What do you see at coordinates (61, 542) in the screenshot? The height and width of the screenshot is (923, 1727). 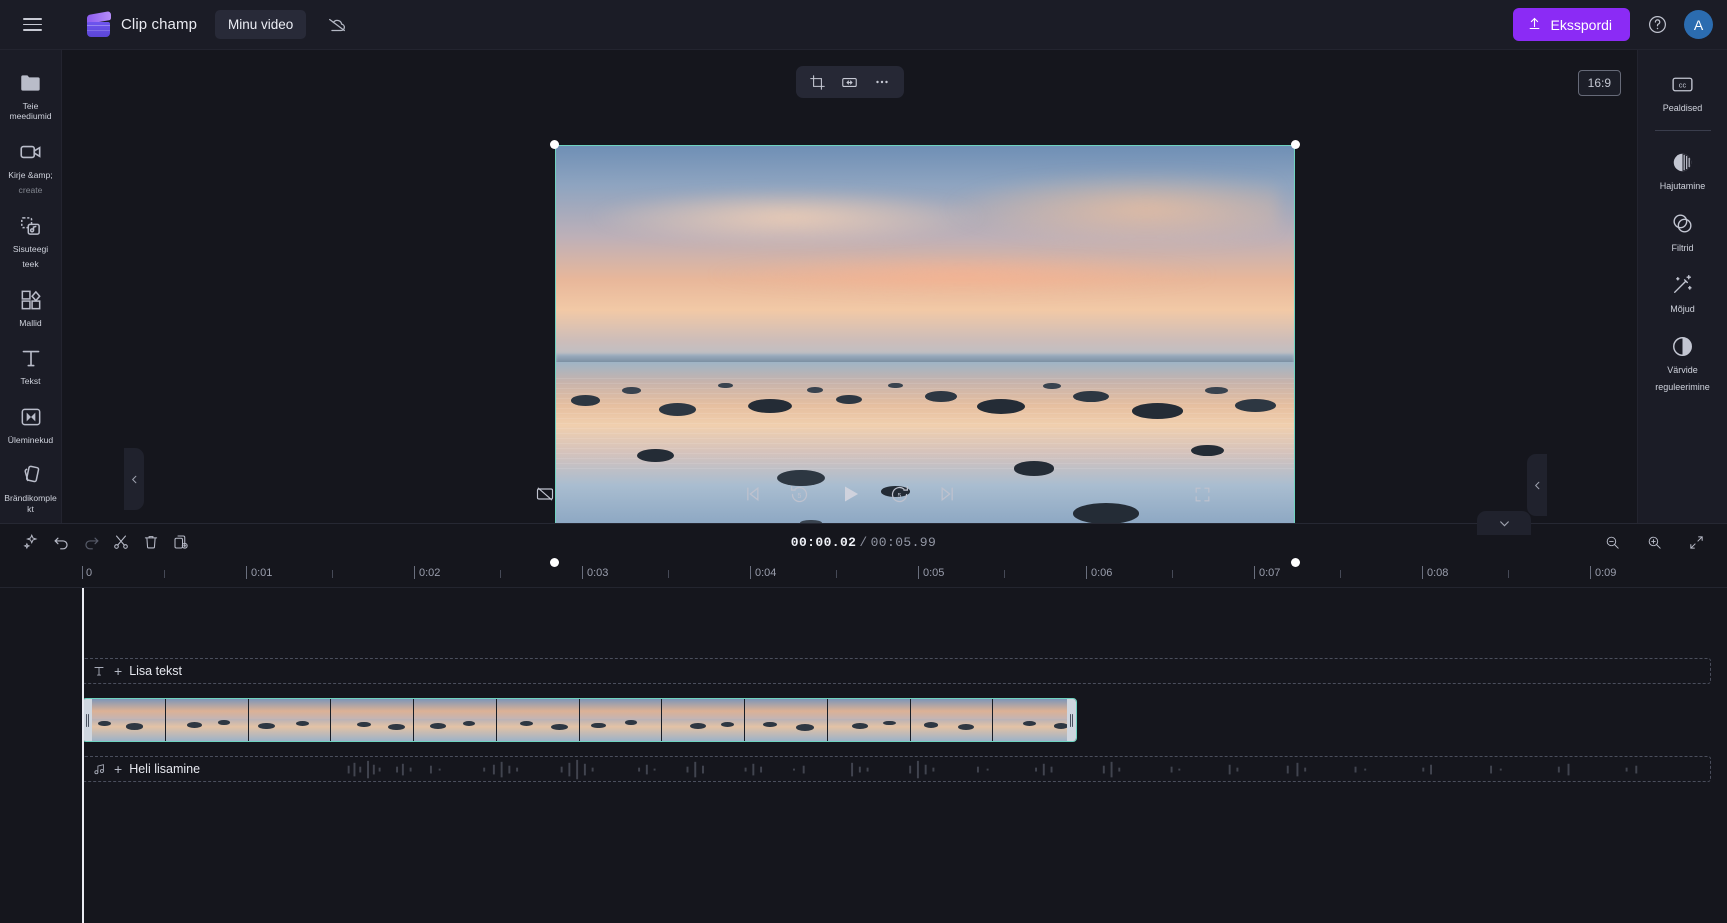 I see `undo-button` at bounding box center [61, 542].